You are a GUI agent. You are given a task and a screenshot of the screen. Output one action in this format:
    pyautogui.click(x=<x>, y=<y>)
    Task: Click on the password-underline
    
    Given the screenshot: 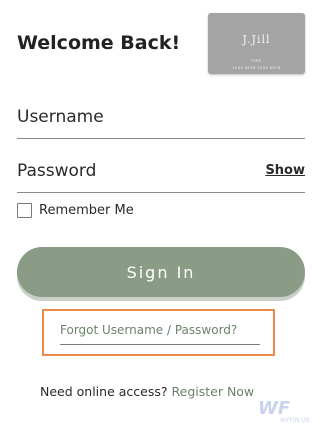 What is the action you would take?
    pyautogui.click(x=161, y=192)
    